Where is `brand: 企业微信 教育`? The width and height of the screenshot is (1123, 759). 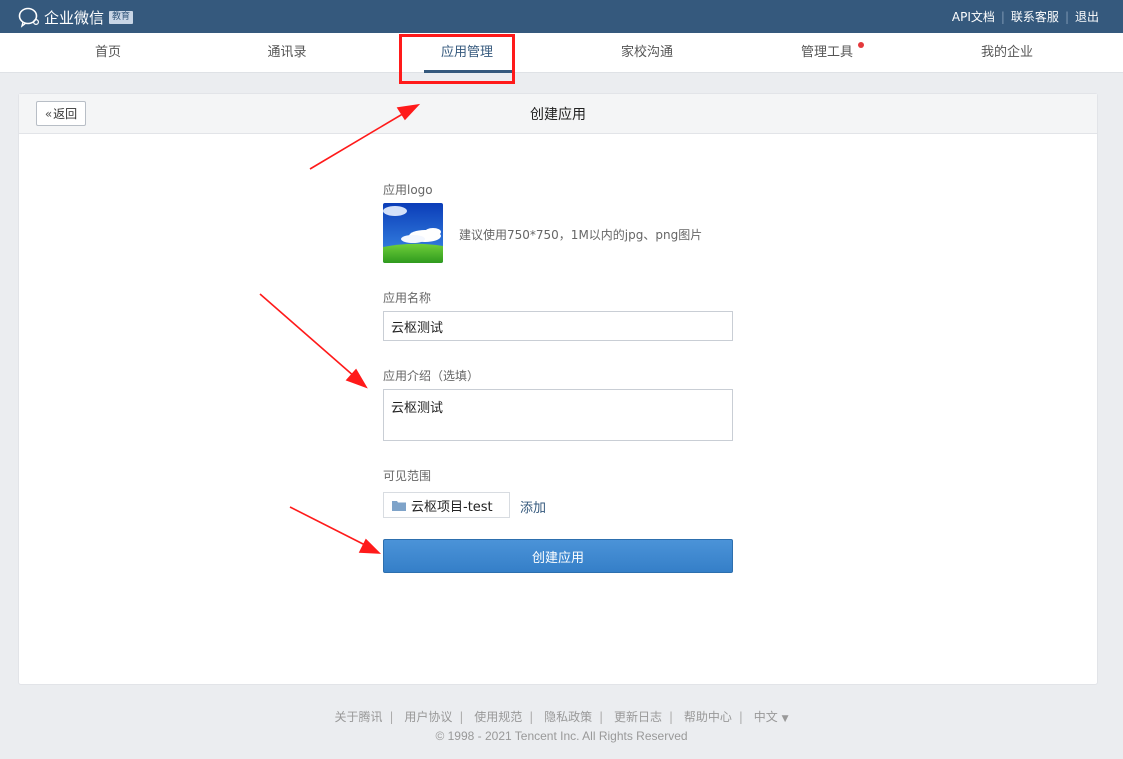 brand: 企业微信 教育 is located at coordinates (76, 17).